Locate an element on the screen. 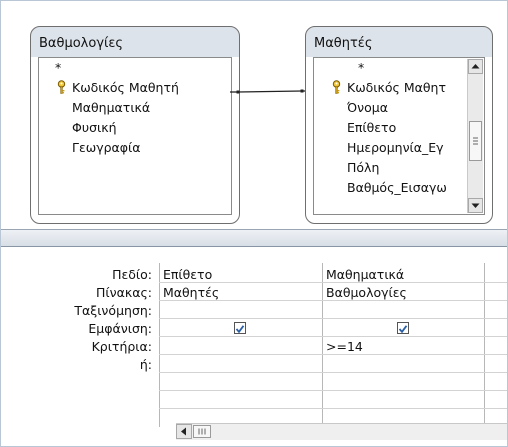 This screenshot has width=508, height=447. scroll-down-arrow-icon is located at coordinates (475, 205).